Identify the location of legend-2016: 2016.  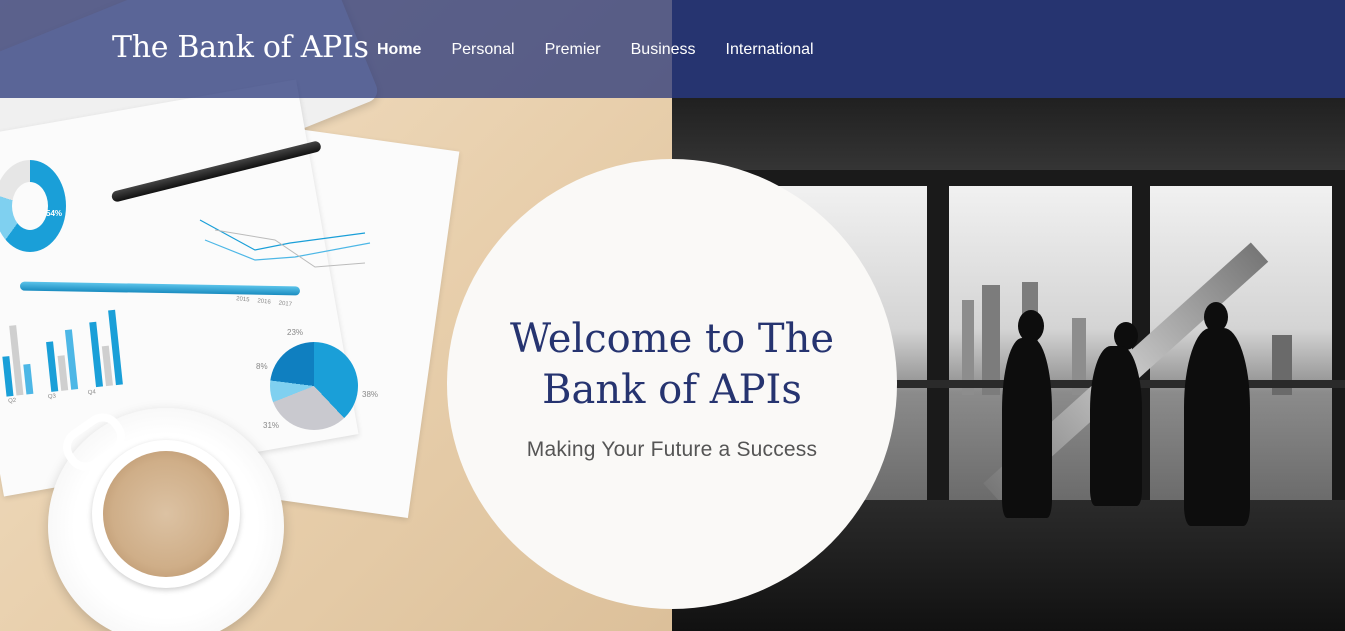
(264, 302).